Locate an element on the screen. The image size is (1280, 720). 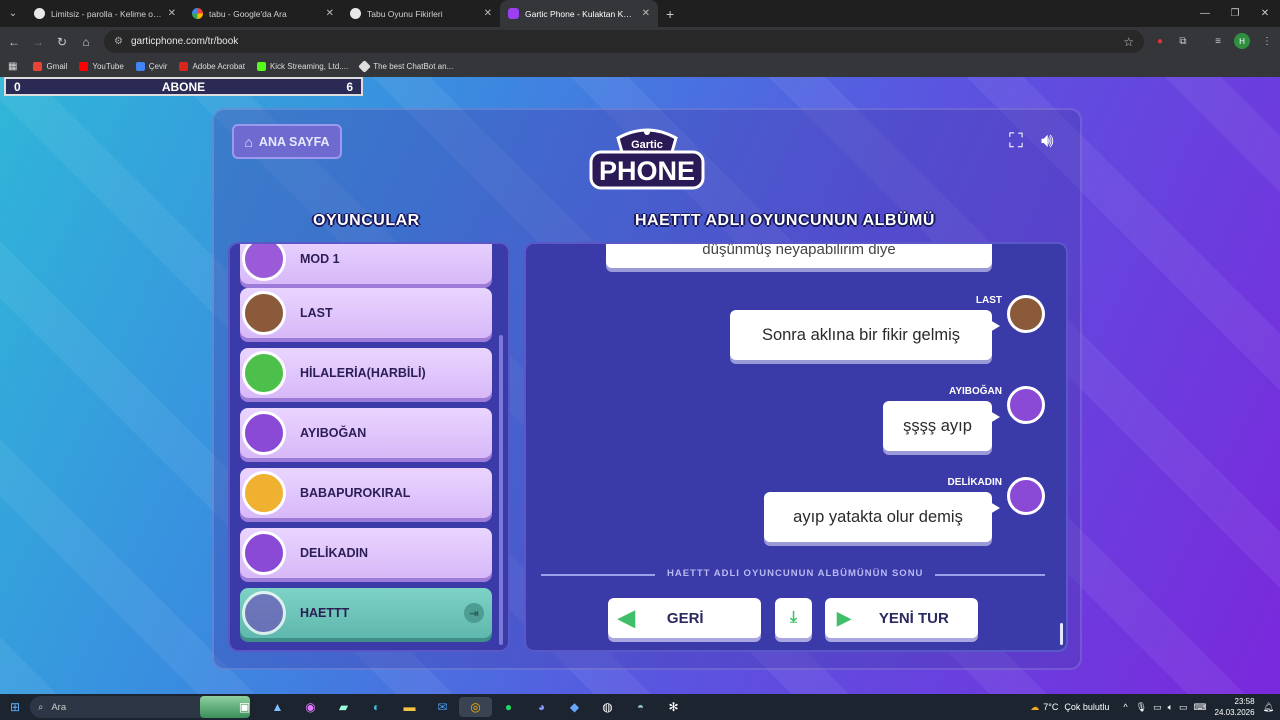
speaker-icon: 🔈︎ is located at coordinates (1170, 707).